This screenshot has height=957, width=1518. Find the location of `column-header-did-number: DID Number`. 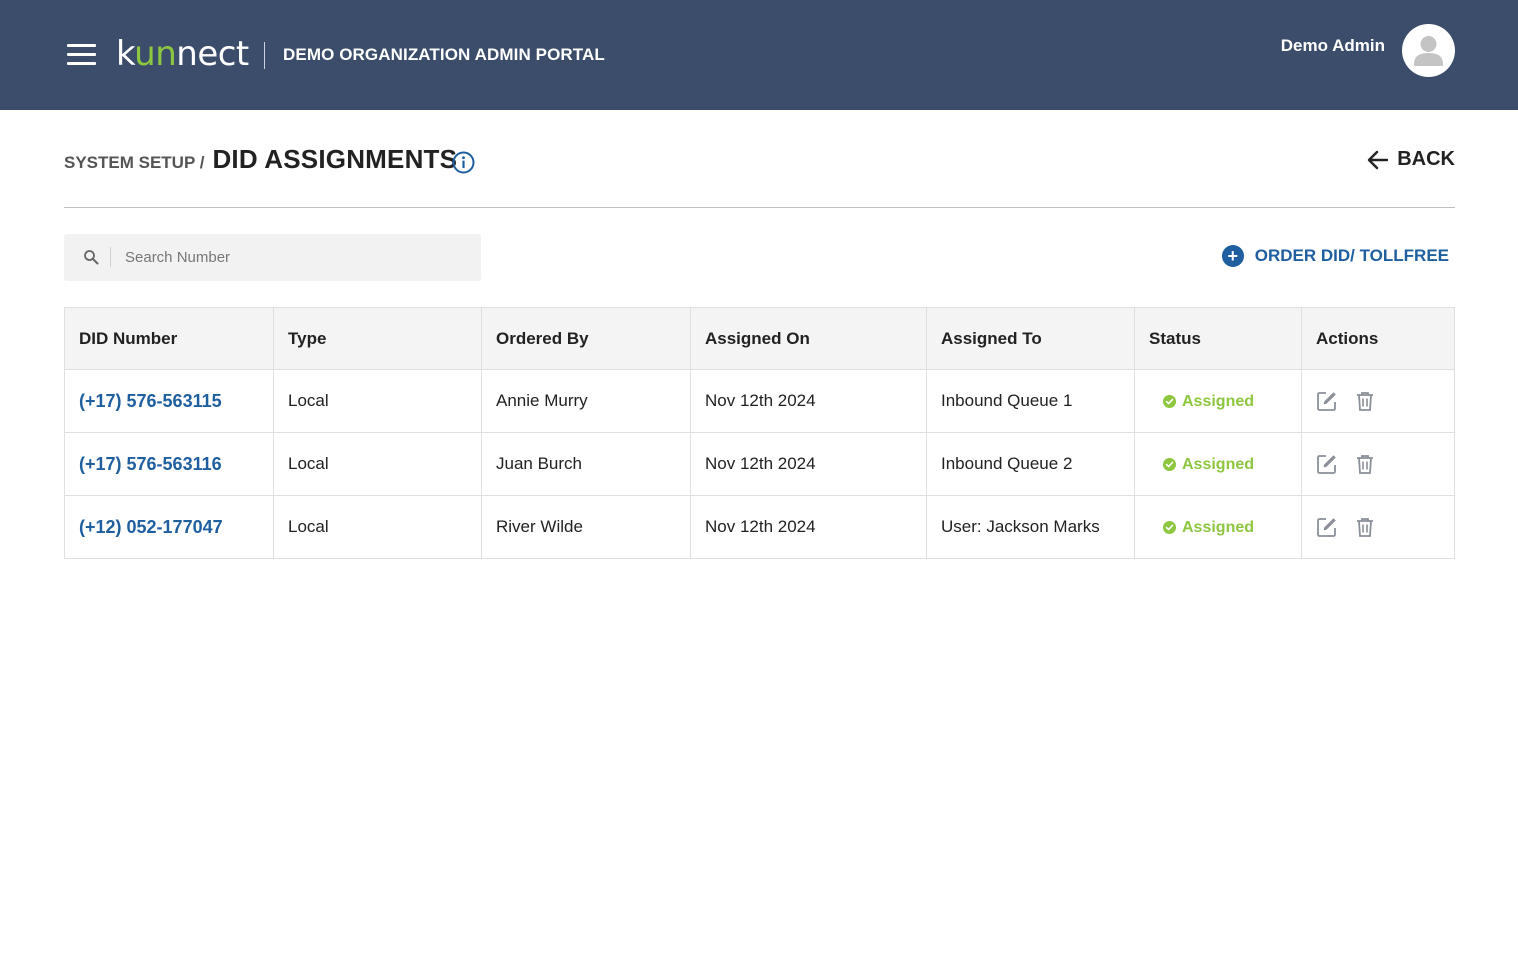

column-header-did-number: DID Number is located at coordinates (169, 338).